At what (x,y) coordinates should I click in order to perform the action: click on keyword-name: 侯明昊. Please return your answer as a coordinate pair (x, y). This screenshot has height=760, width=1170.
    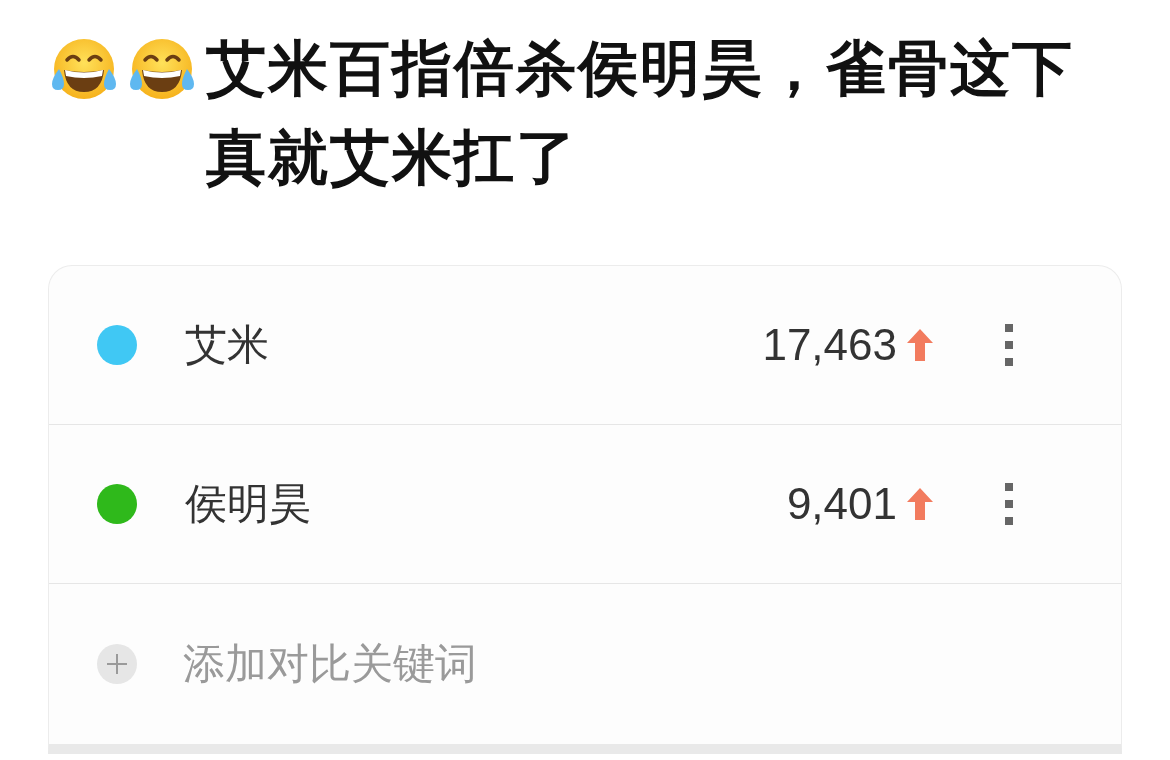
    Looking at the image, I should click on (248, 504).